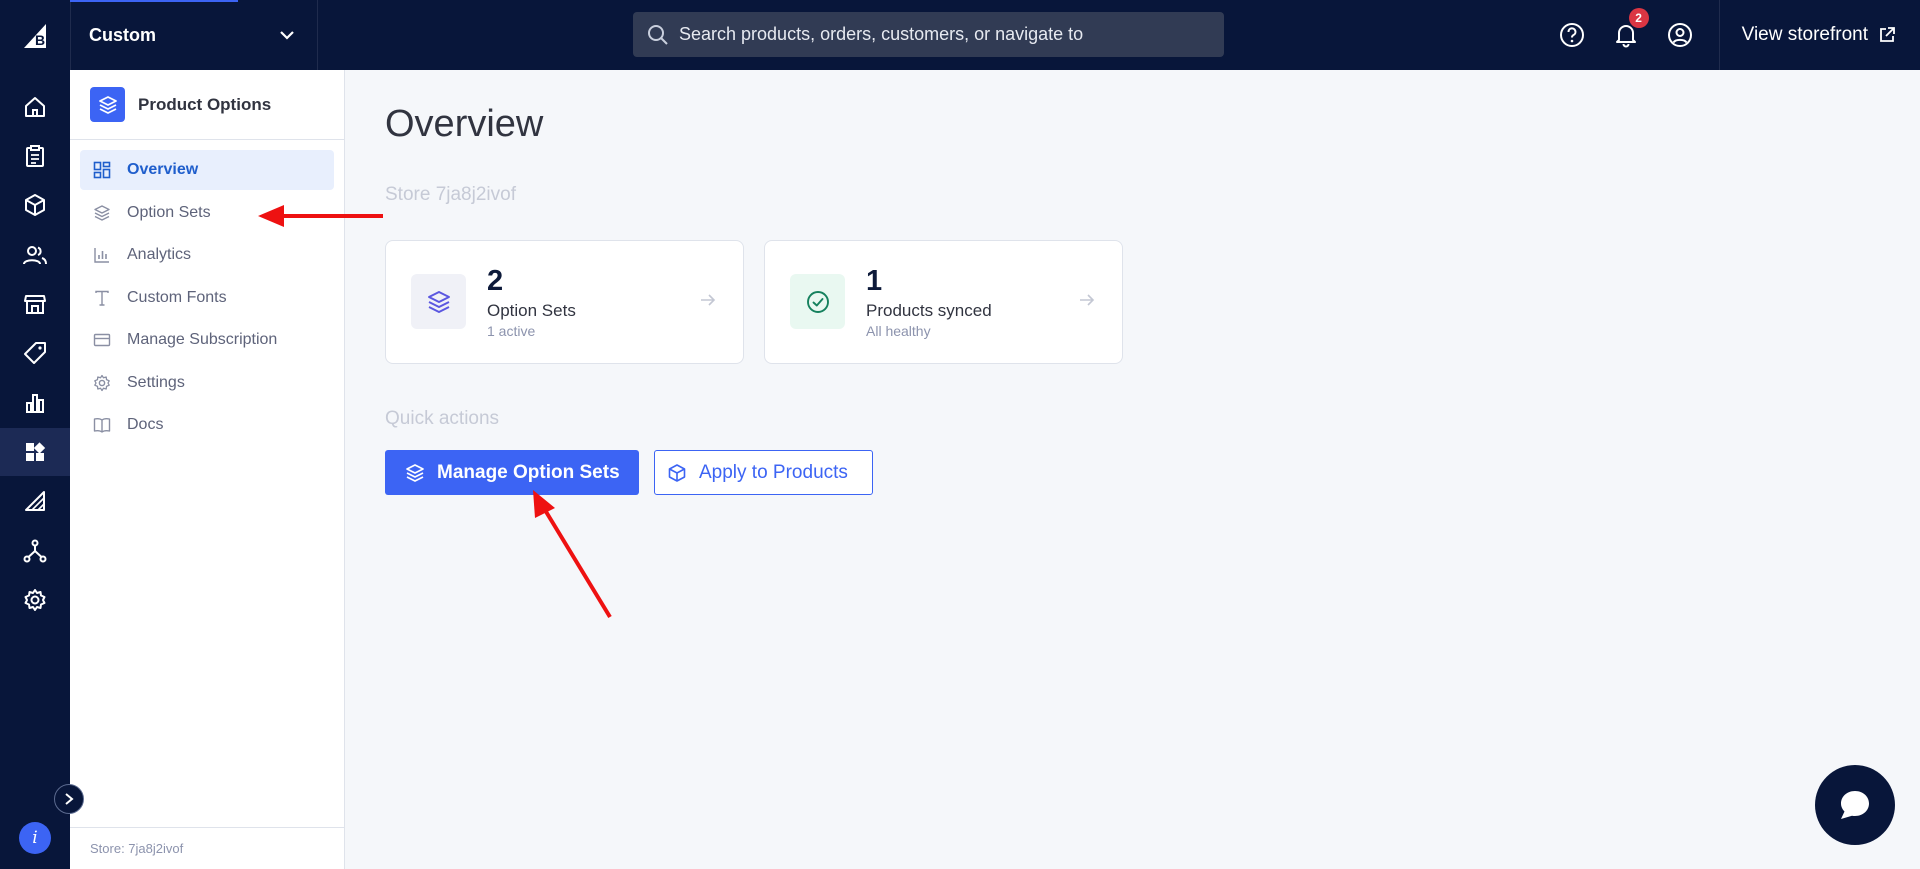 Image resolution: width=1920 pixels, height=869 pixels. I want to click on nav-item-option-sets: Option Sets, so click(207, 213).